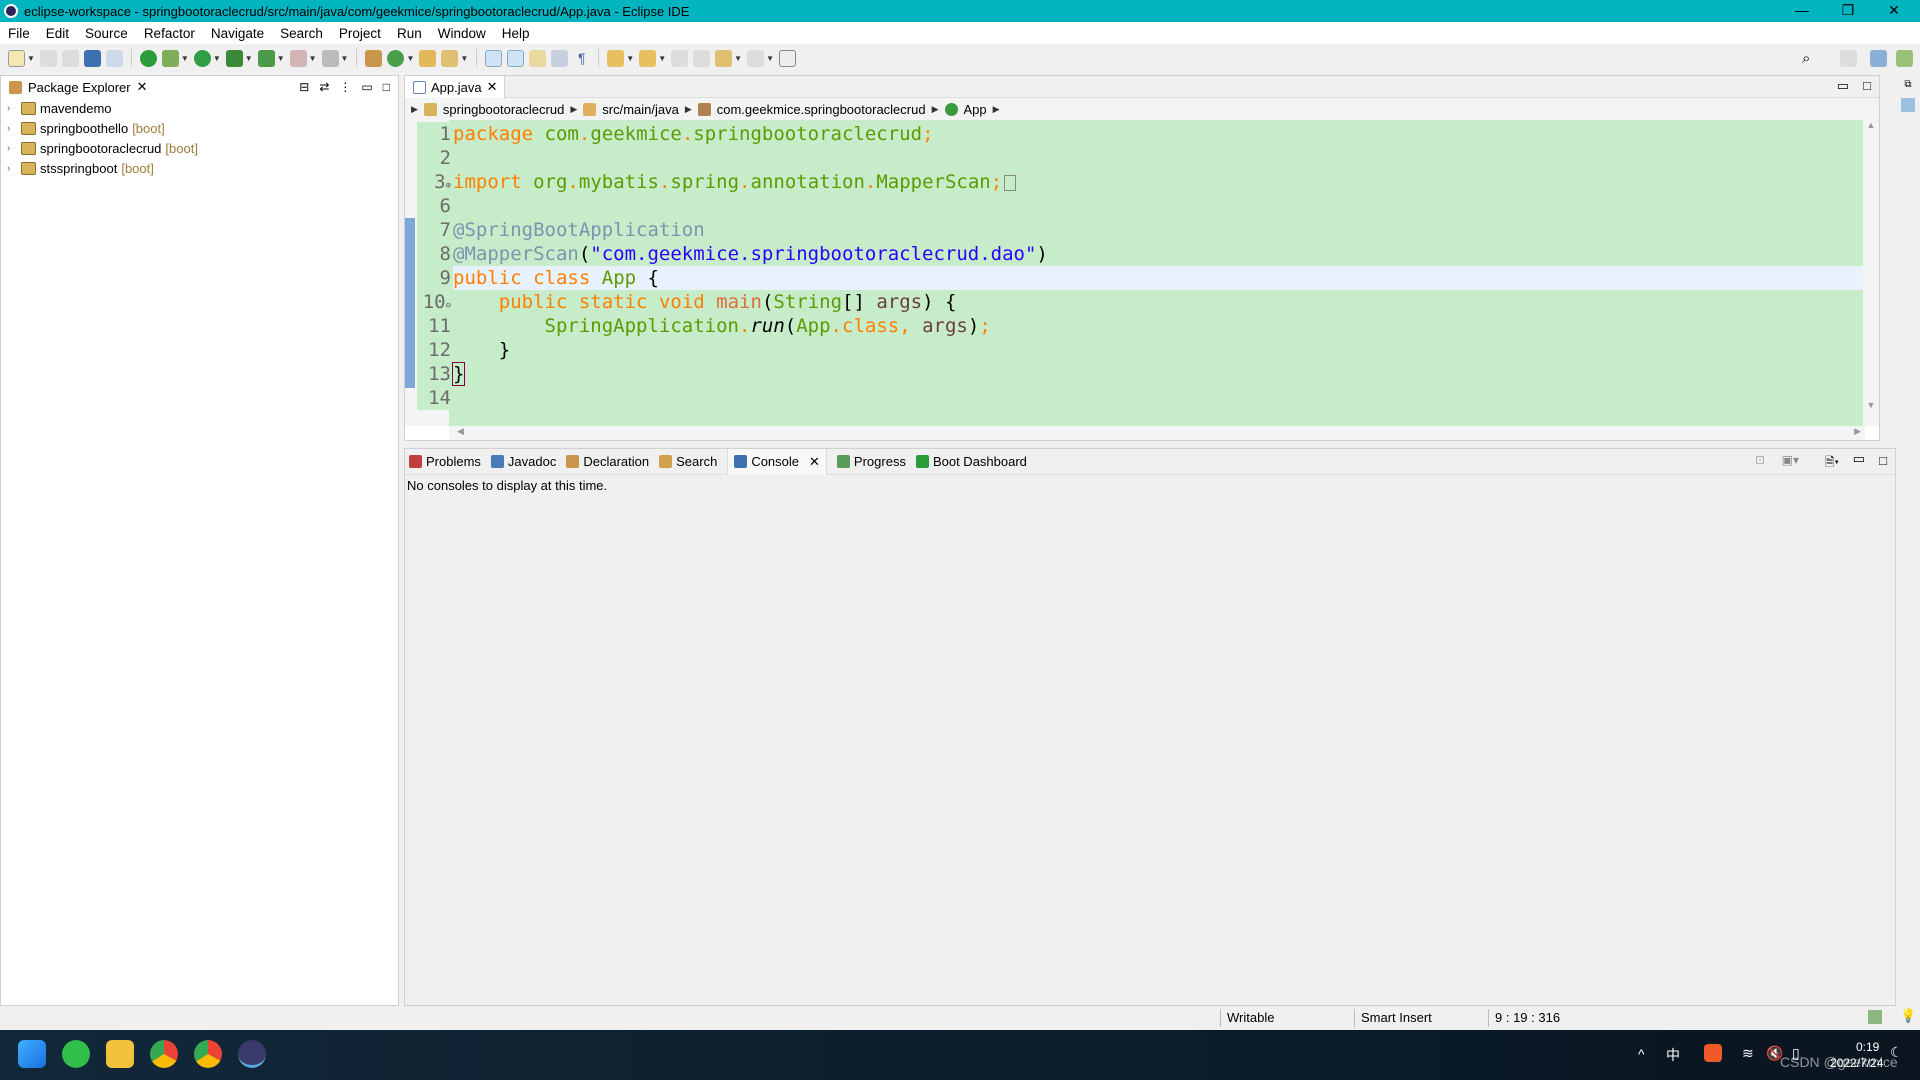 Image resolution: width=1920 pixels, height=1080 pixels. Describe the element at coordinates (688, 462) in the screenshot. I see `tab-search: Search` at that location.